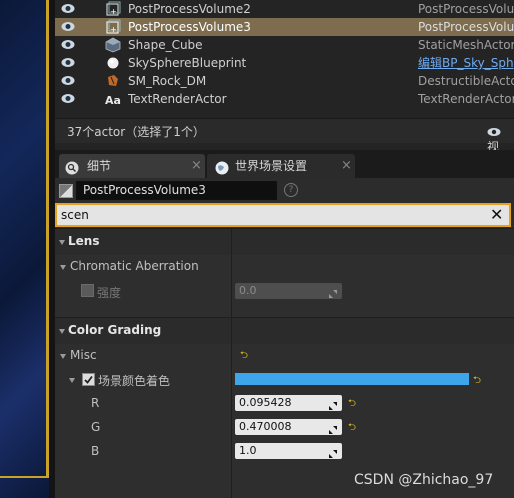  Describe the element at coordinates (284, 27) in the screenshot. I see `outliner-row-selected: + PostProcessVolume3 PostProcessVolu` at that location.